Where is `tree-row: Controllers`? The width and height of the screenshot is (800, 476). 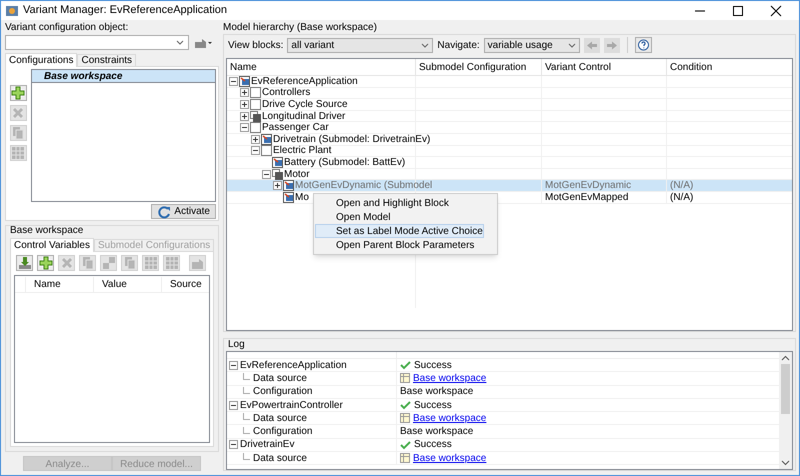
tree-row: Controllers is located at coordinates (509, 94).